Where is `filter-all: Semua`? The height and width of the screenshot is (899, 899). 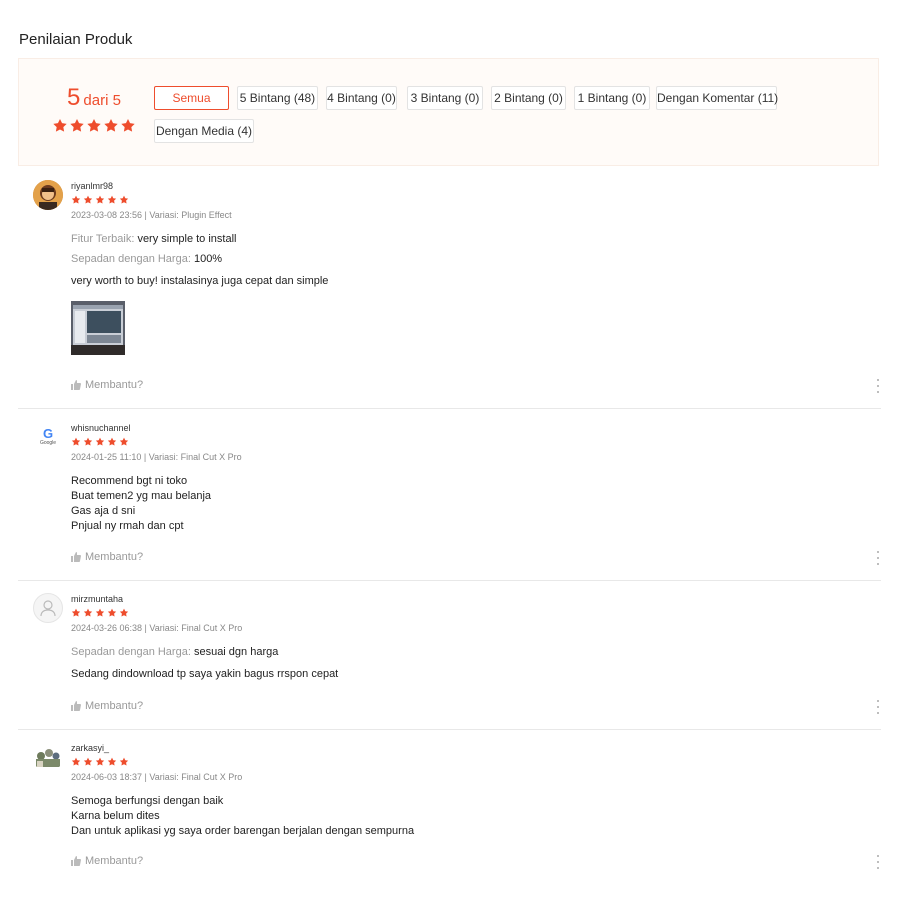
filter-all: Semua is located at coordinates (191, 98).